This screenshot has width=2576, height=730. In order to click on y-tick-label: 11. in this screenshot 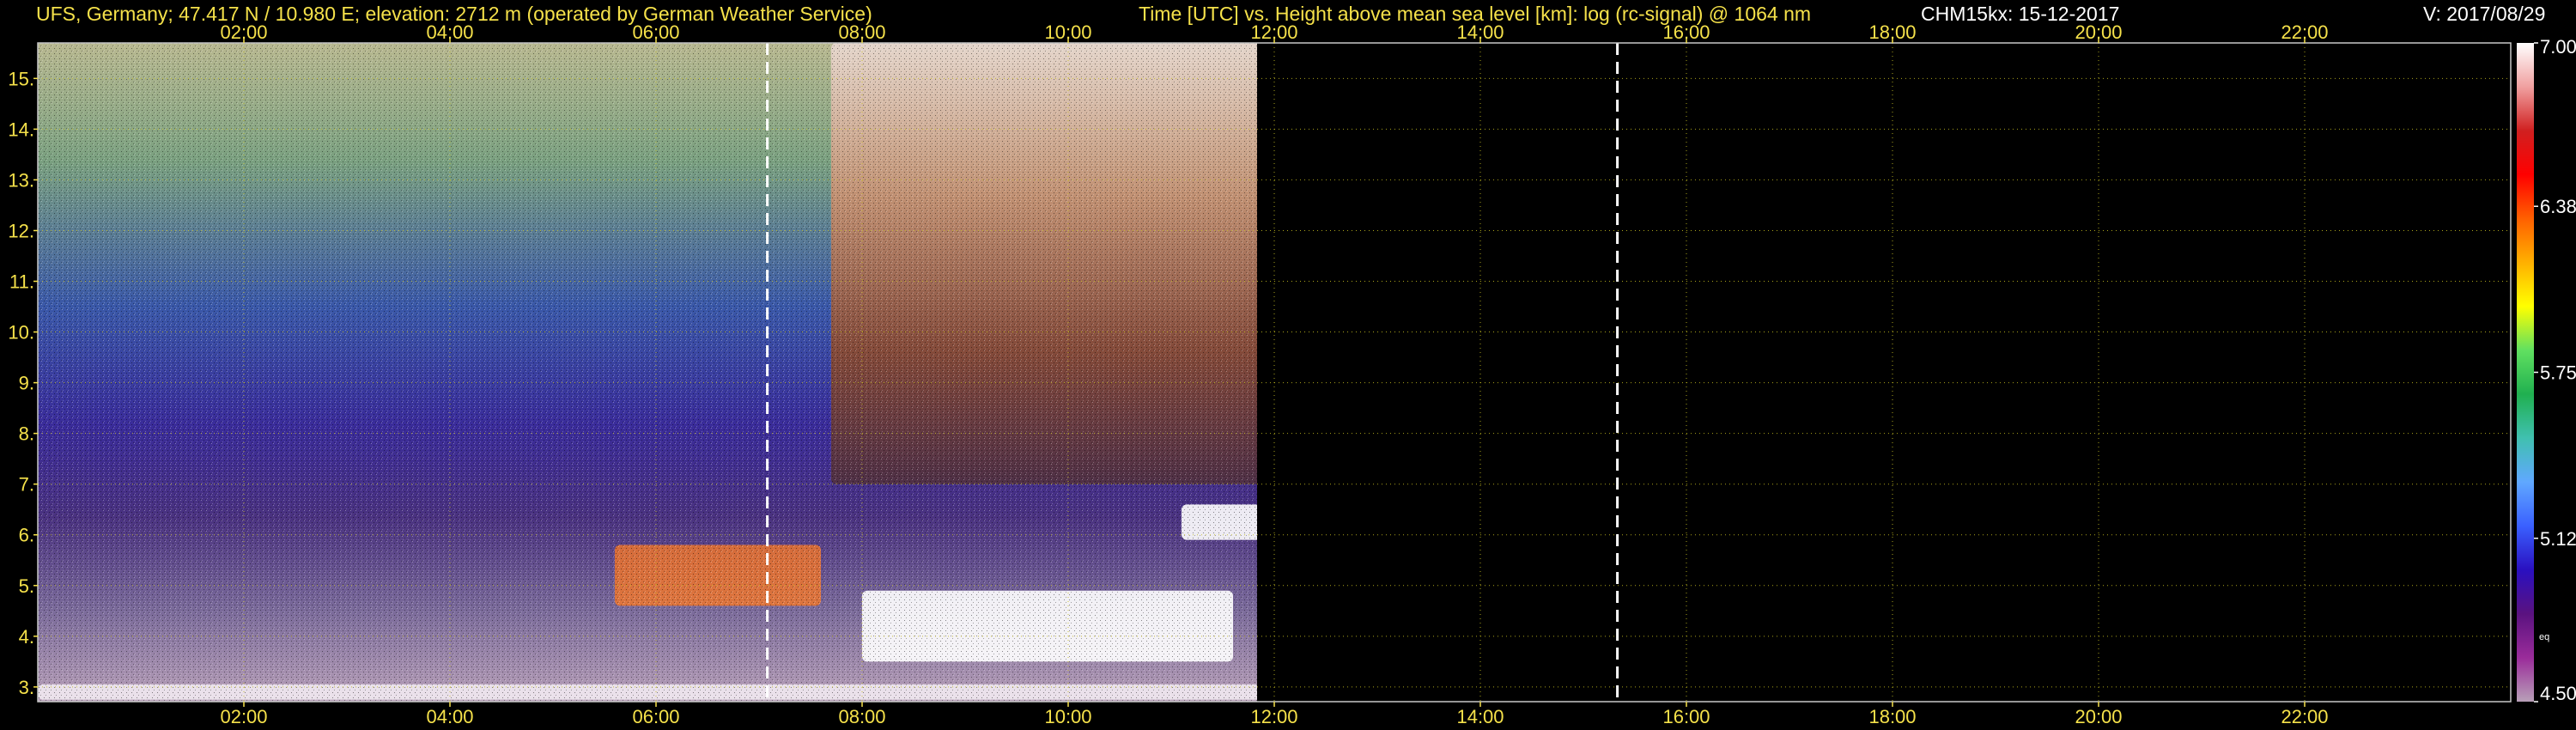, I will do `click(21, 282)`.